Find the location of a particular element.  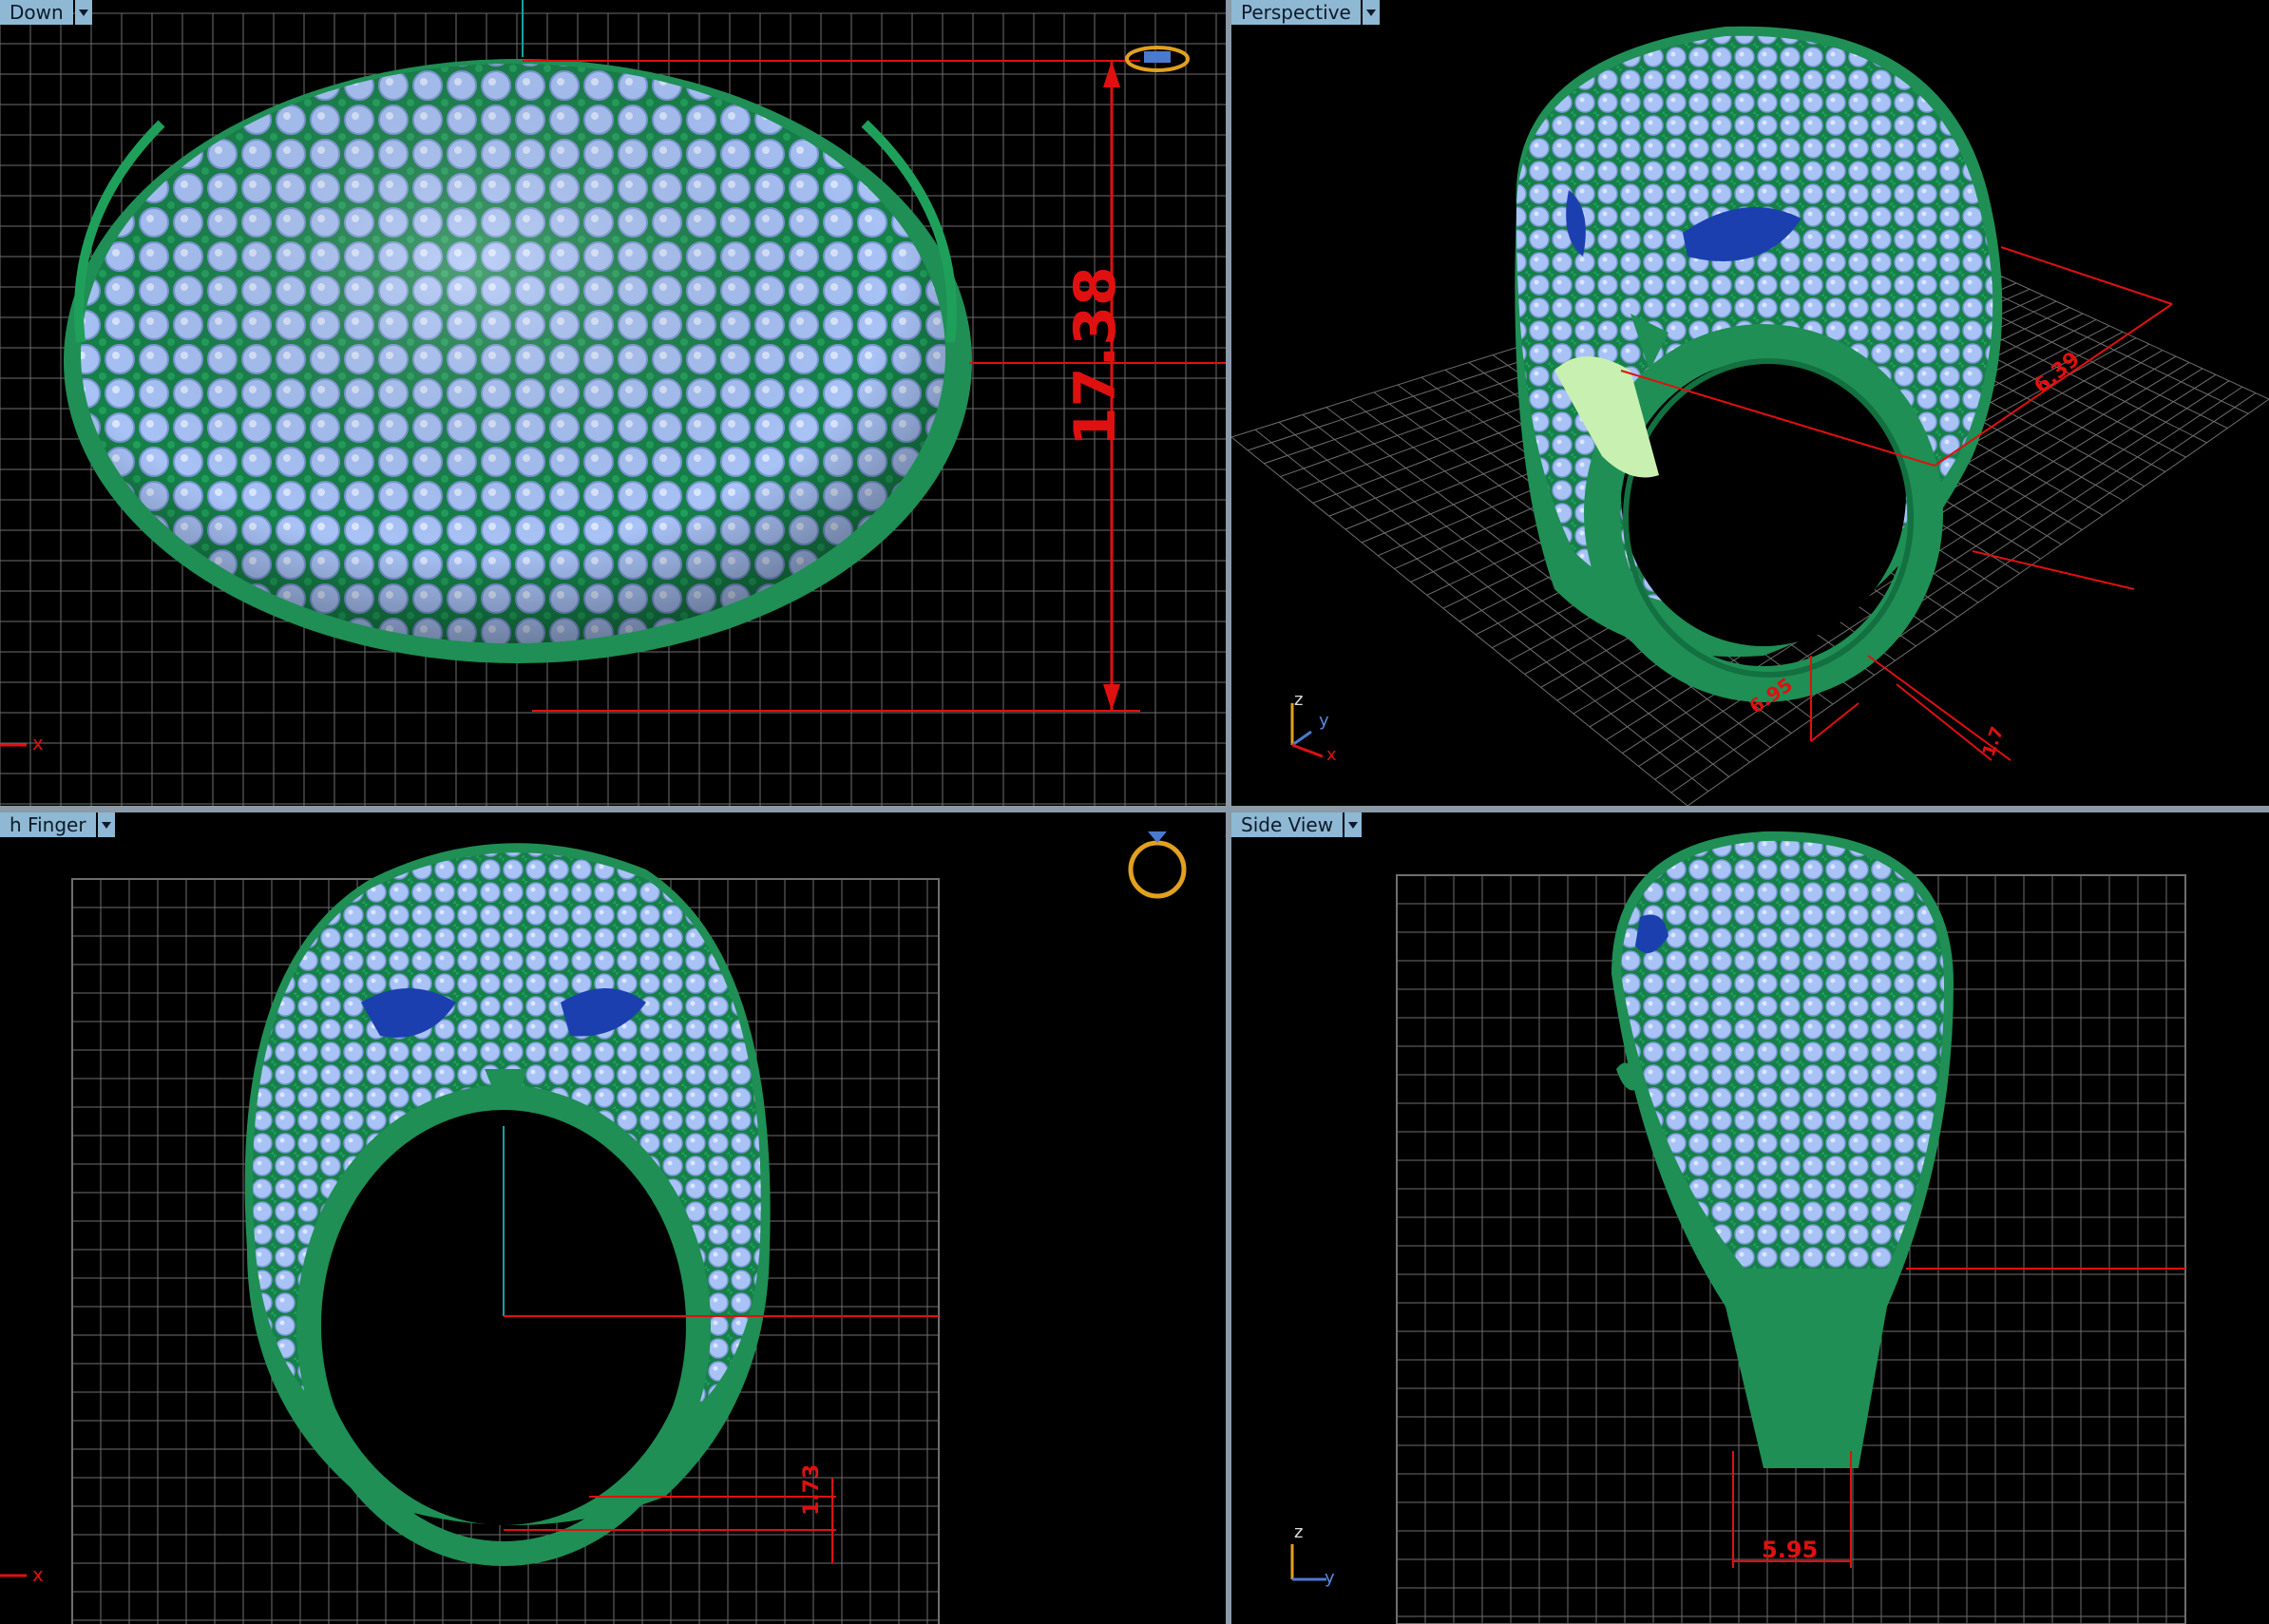

viewport-title: Side View is located at coordinates (1287, 824).